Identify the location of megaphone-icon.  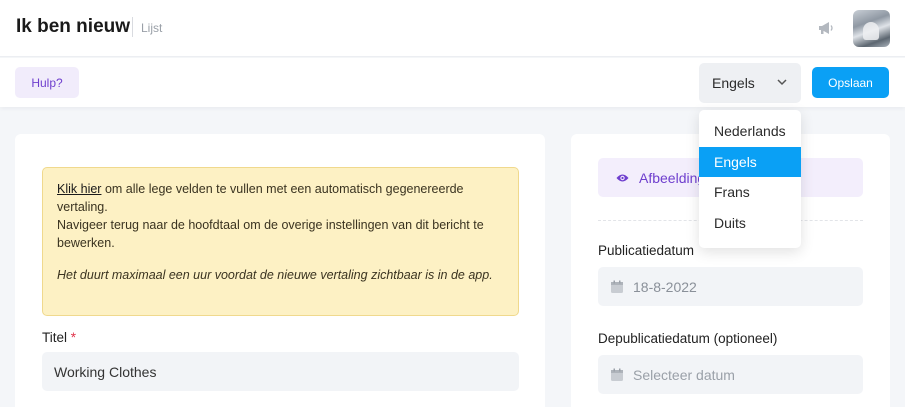
(826, 28).